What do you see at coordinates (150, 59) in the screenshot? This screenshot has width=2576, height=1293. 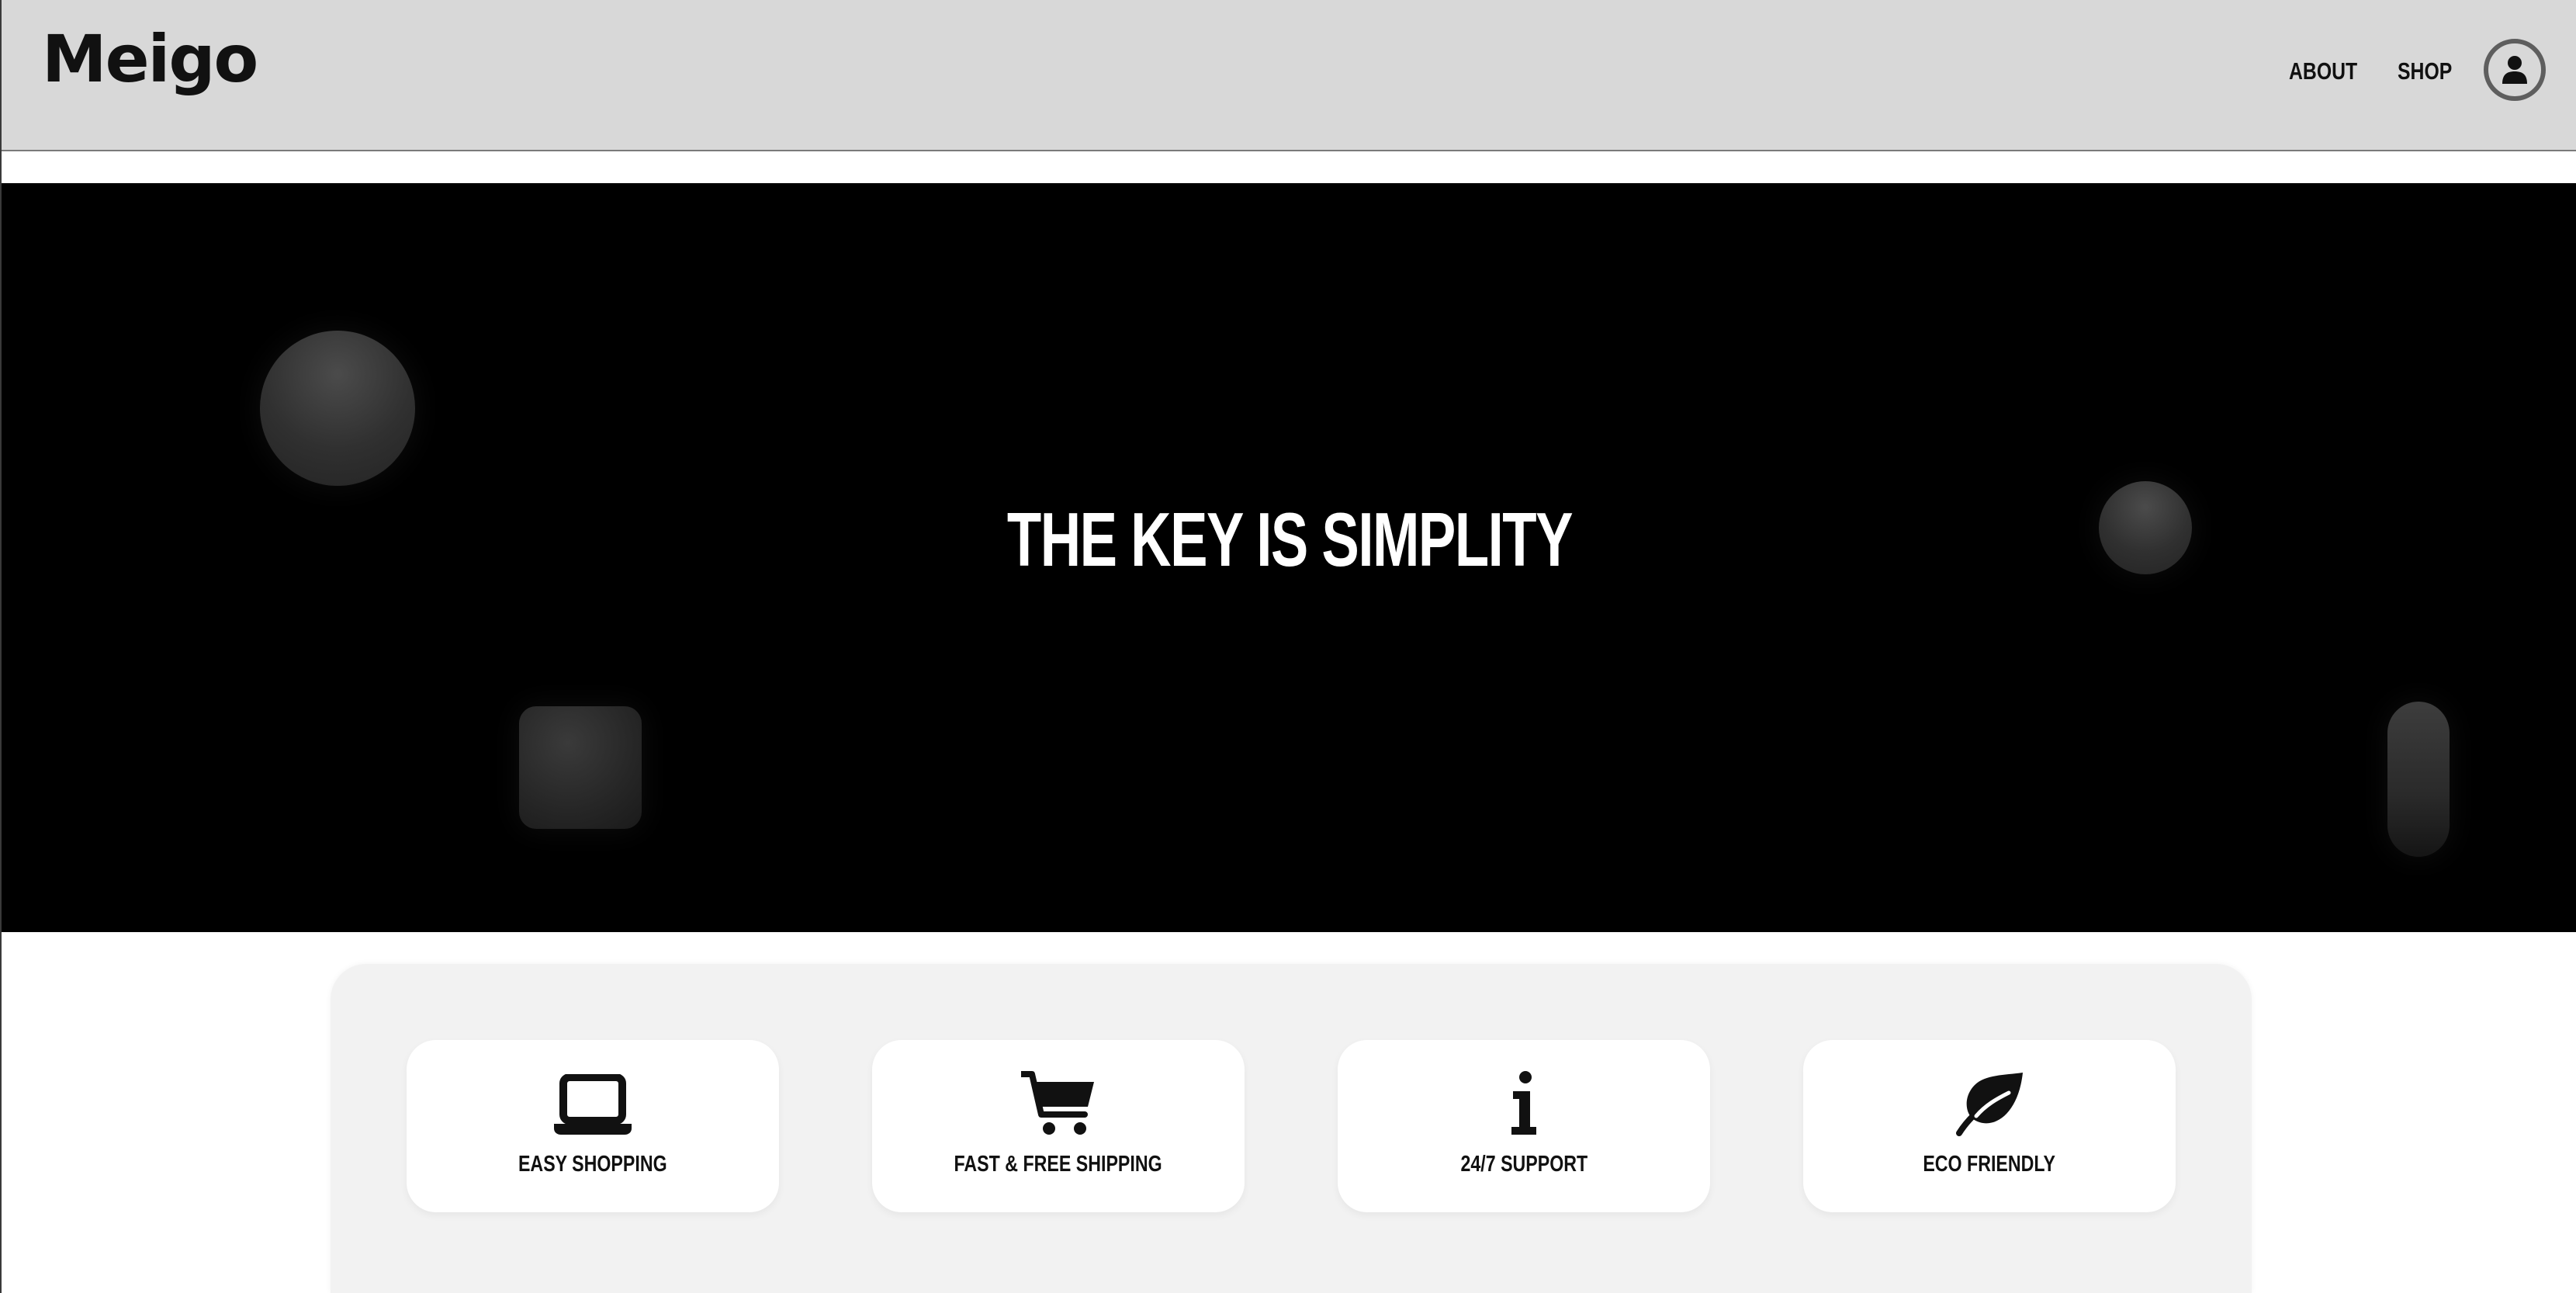 I see `logo: Meigo` at bounding box center [150, 59].